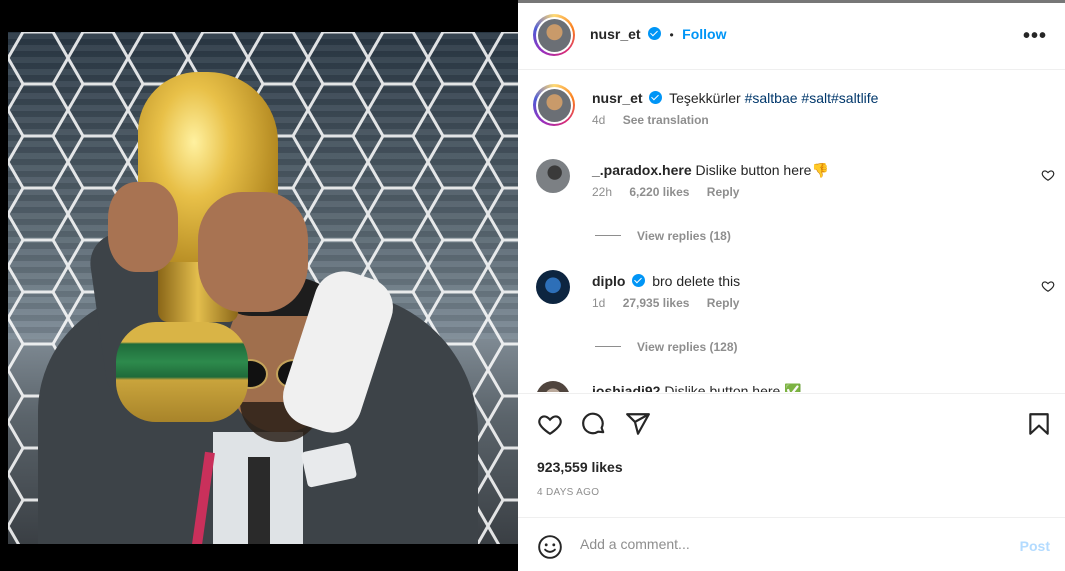 This screenshot has width=1065, height=571. What do you see at coordinates (554, 35) in the screenshot?
I see `author-avatar` at bounding box center [554, 35].